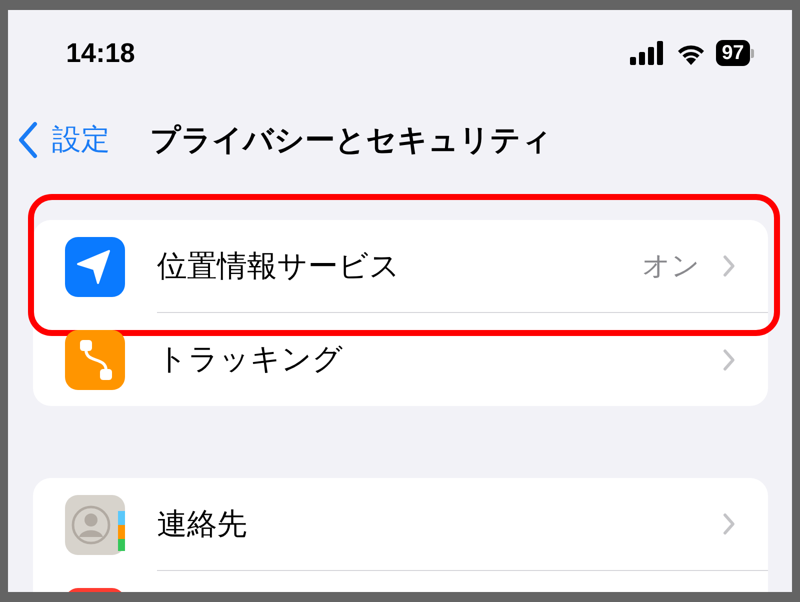  I want to click on contacts-book-icon, so click(95, 524).